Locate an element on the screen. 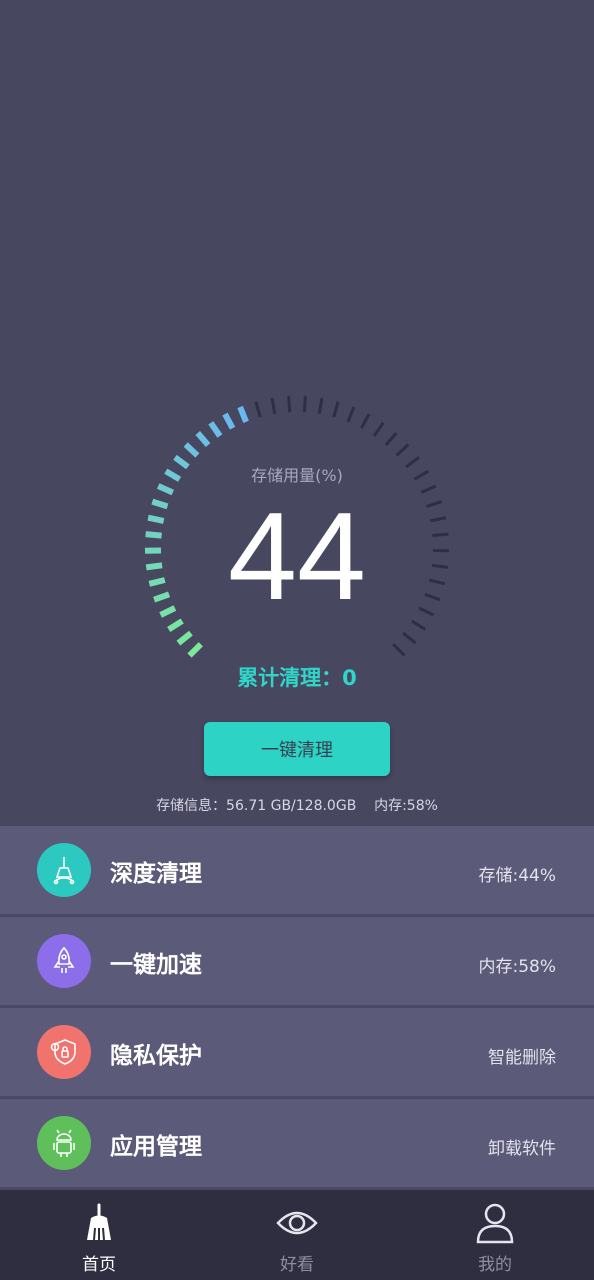  feature-detail: 卸载软件 is located at coordinates (522, 1149).